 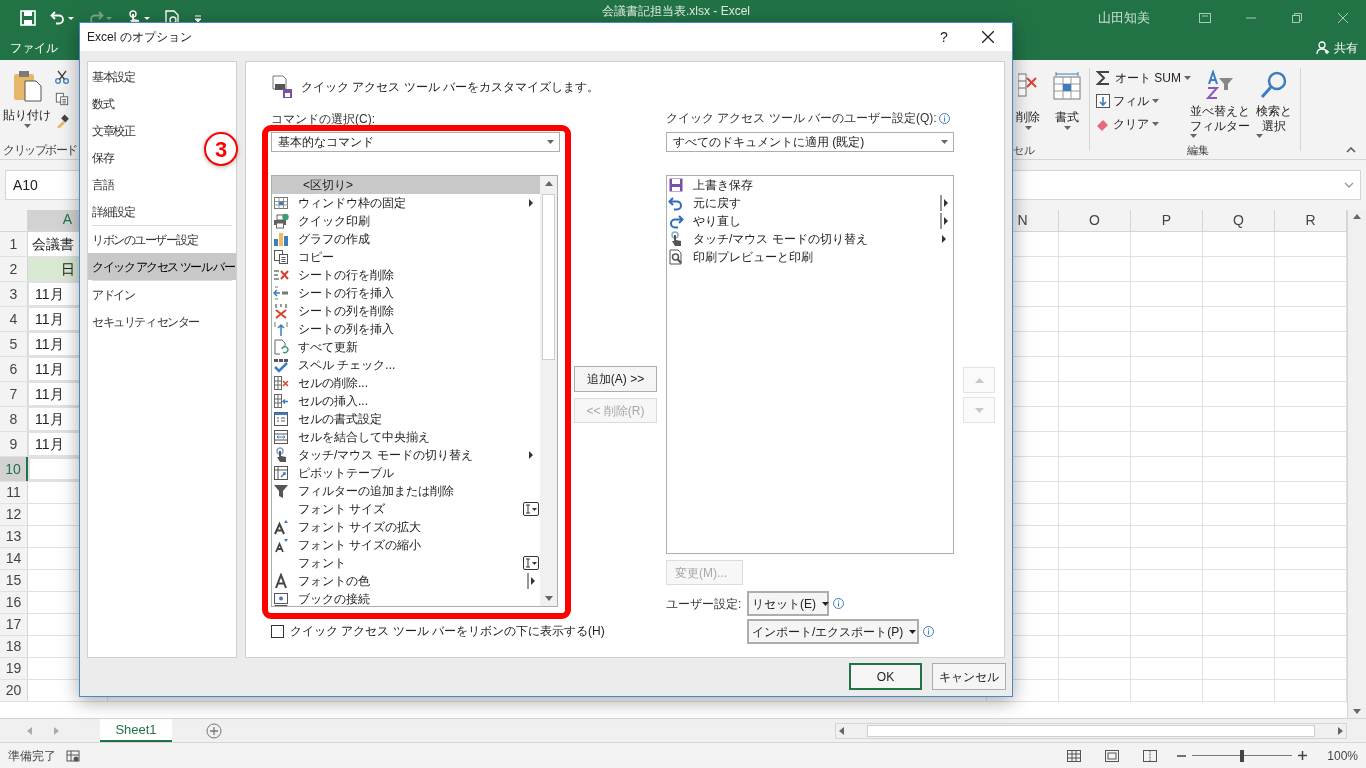 I want to click on command-item: クイック印刷, so click(x=406, y=221).